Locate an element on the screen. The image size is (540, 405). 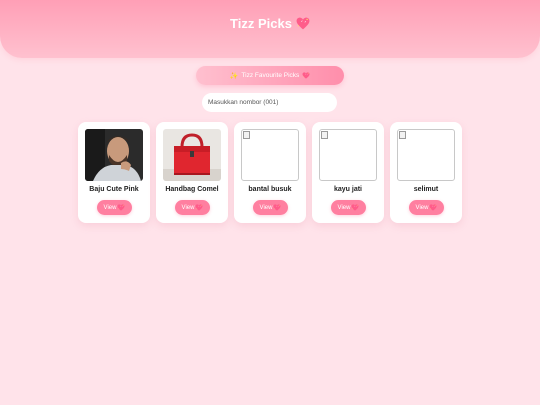
product-name: selimut is located at coordinates (426, 189).